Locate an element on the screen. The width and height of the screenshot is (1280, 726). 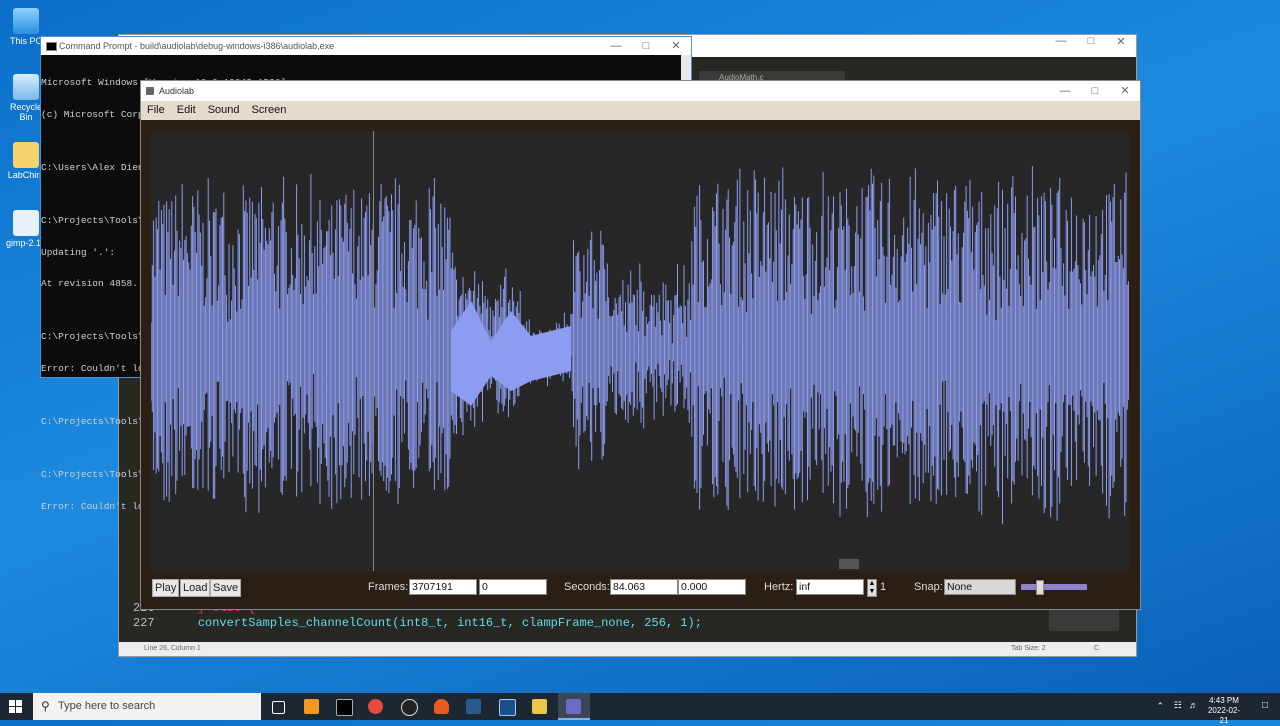
frames-position-field: 0 is located at coordinates (513, 587).